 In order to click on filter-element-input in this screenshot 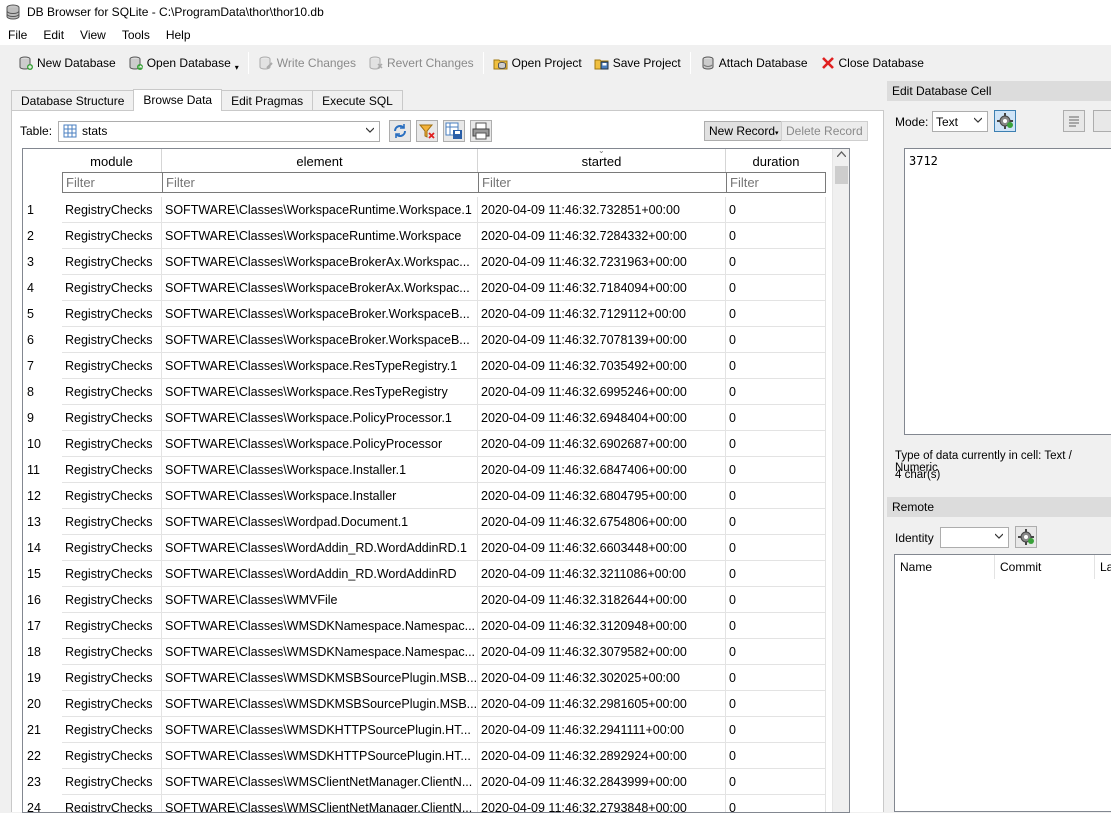, I will do `click(320, 182)`.